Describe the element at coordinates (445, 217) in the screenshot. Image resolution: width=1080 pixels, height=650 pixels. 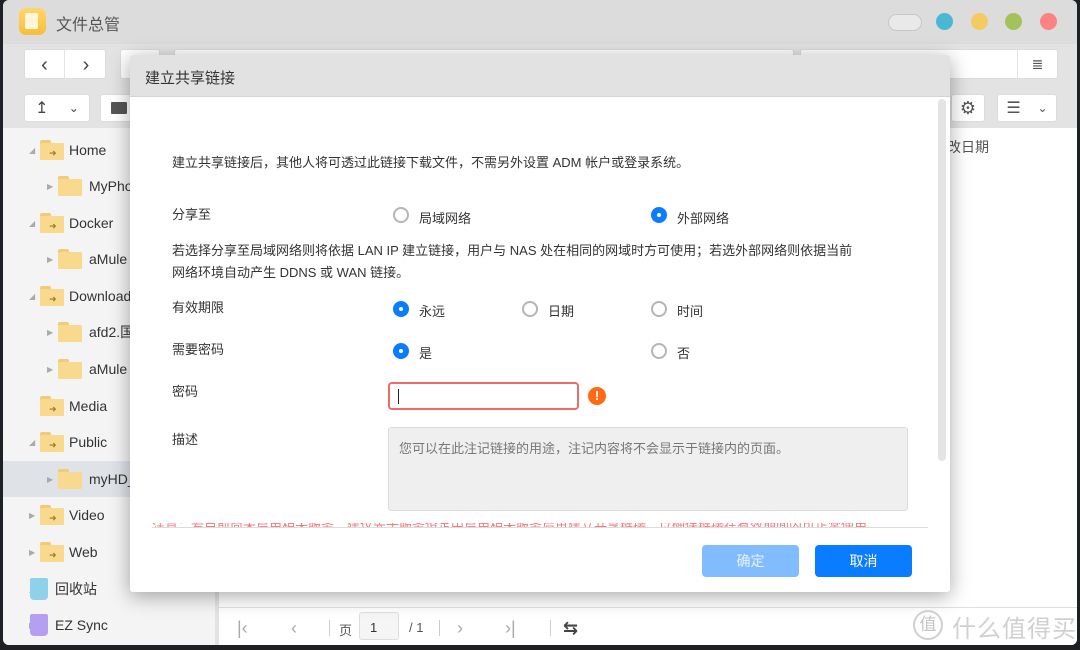
I see `share-lan-label: 局域网络` at that location.